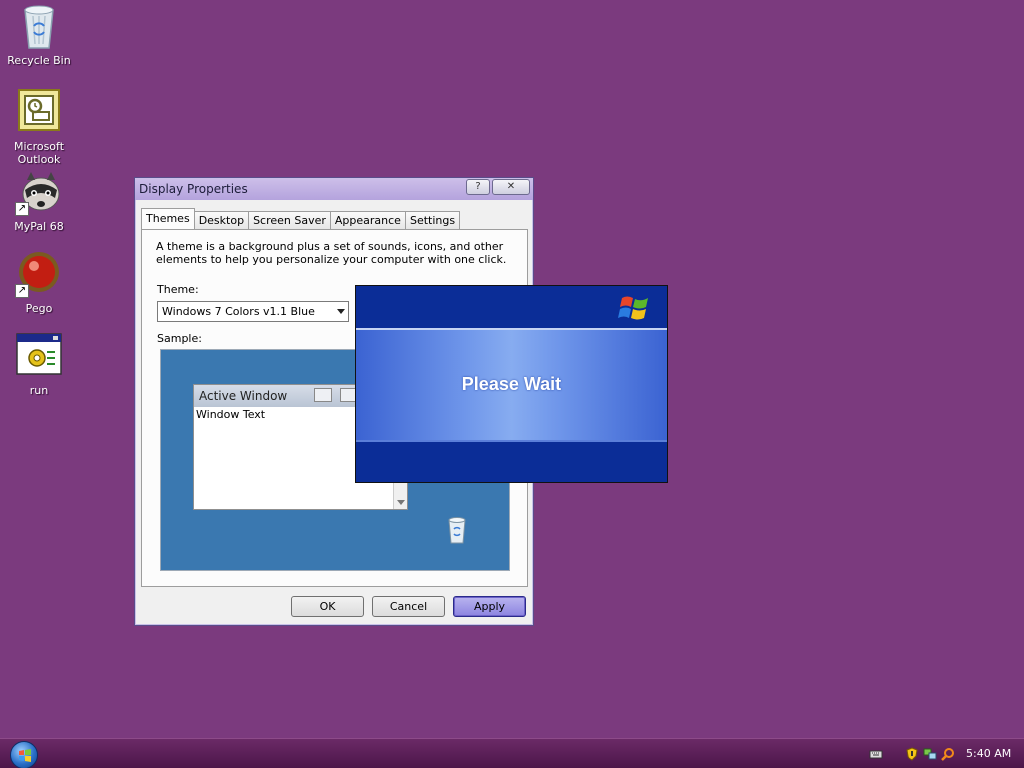 This screenshot has height=768, width=1024. Describe the element at coordinates (39, 308) in the screenshot. I see `desktop-icon-label: Pego` at that location.